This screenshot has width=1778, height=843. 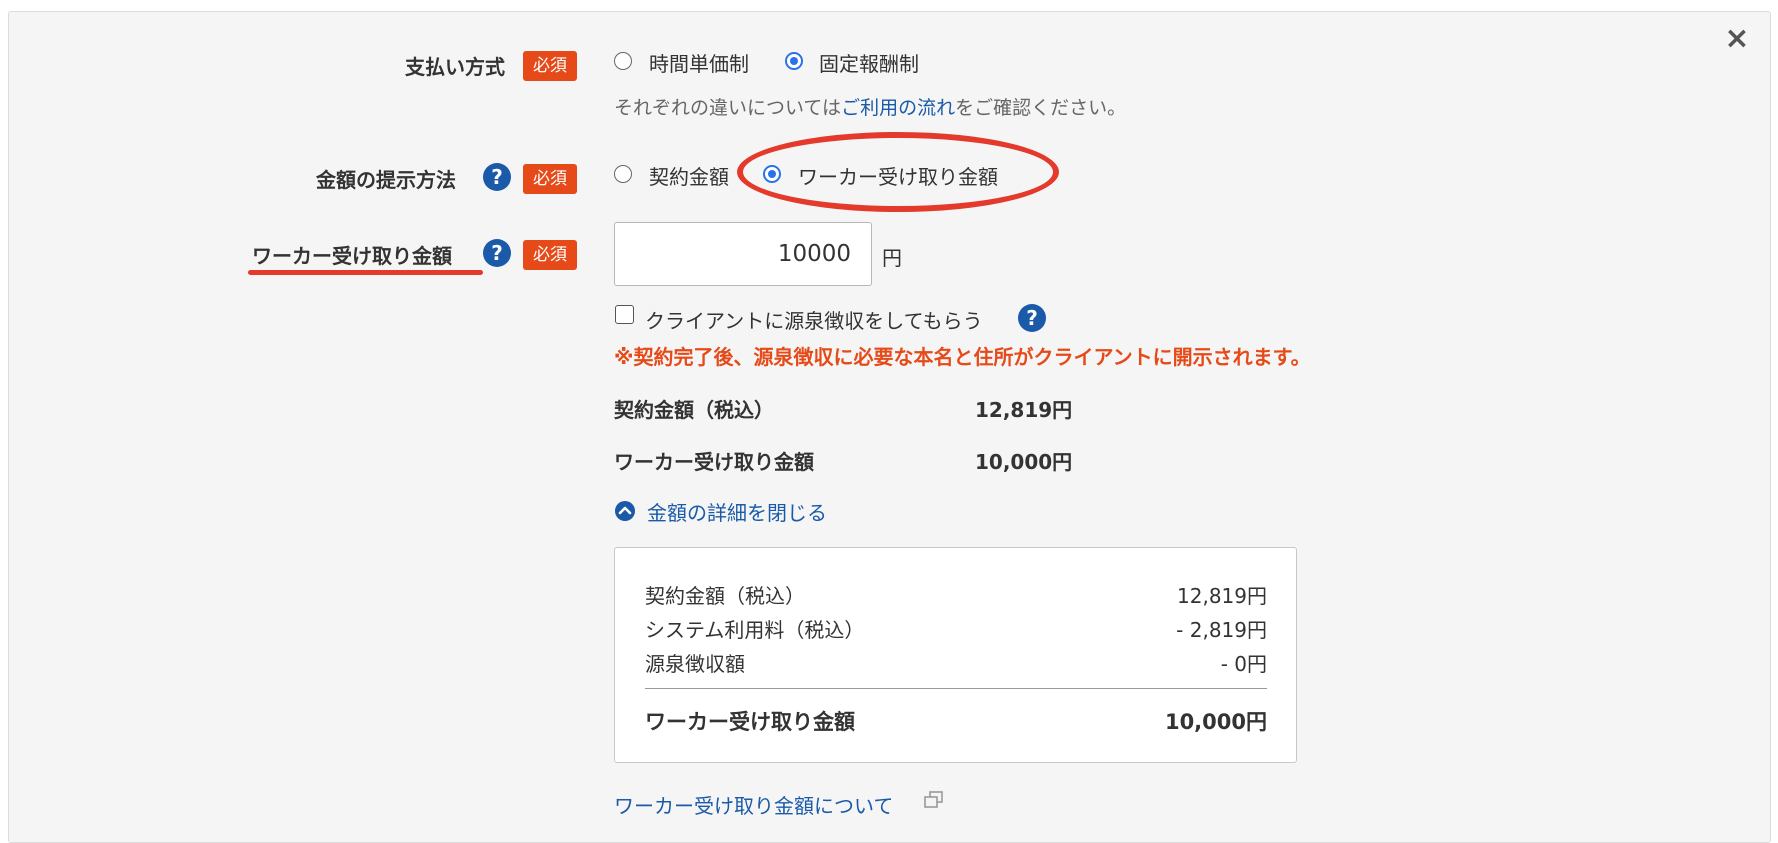 What do you see at coordinates (1024, 462) in the screenshot?
I see `summary-worker-value: 10,000円` at bounding box center [1024, 462].